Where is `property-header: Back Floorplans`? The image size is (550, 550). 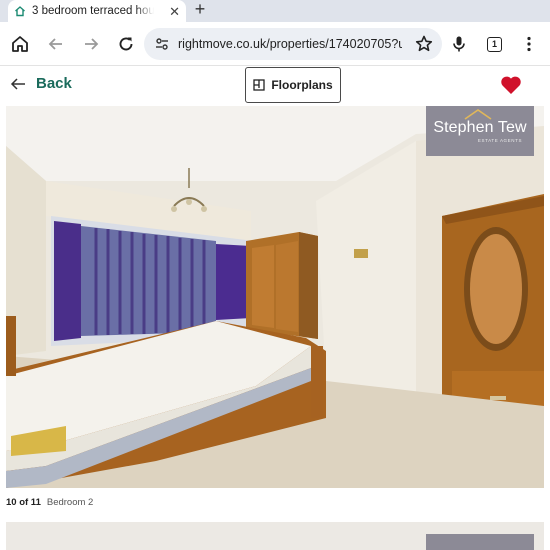
property-header: Back Floorplans is located at coordinates (275, 86).